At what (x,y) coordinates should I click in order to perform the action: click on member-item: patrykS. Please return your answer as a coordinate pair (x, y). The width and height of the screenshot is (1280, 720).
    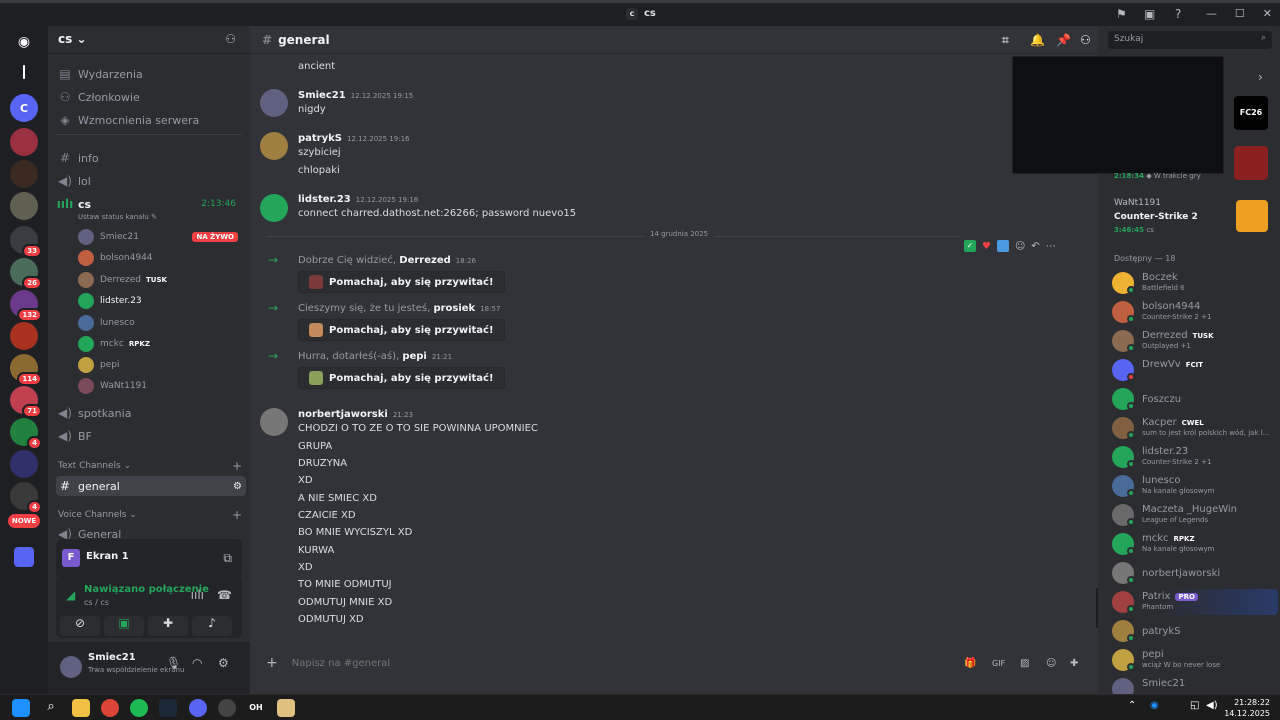
    Looking at the image, I should click on (1195, 631).